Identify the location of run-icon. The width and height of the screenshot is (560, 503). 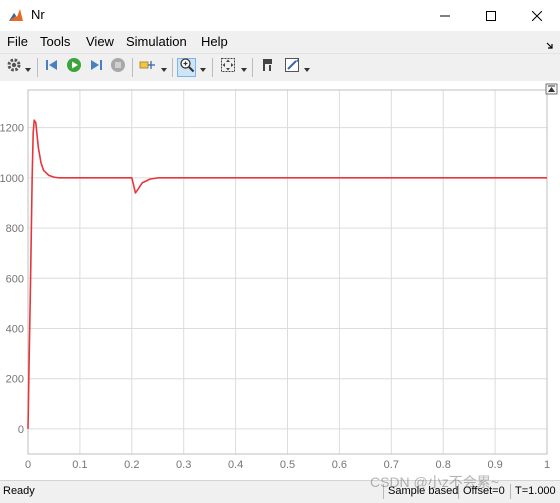
(74, 67).